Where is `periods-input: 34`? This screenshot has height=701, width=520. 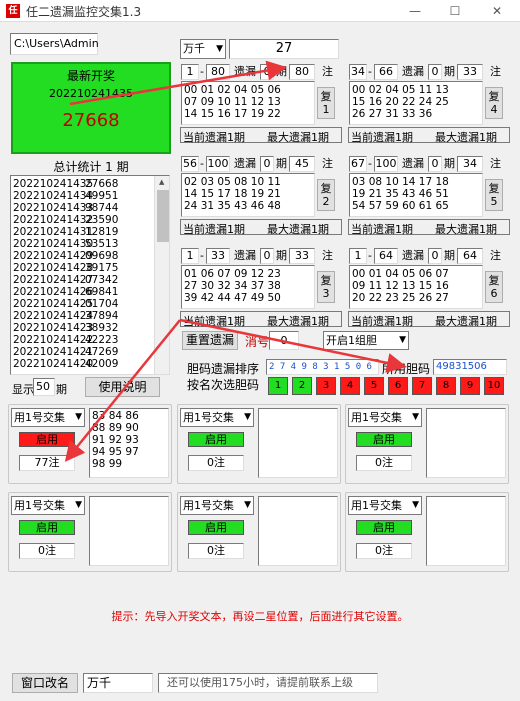
periods-input: 34 is located at coordinates (470, 164).